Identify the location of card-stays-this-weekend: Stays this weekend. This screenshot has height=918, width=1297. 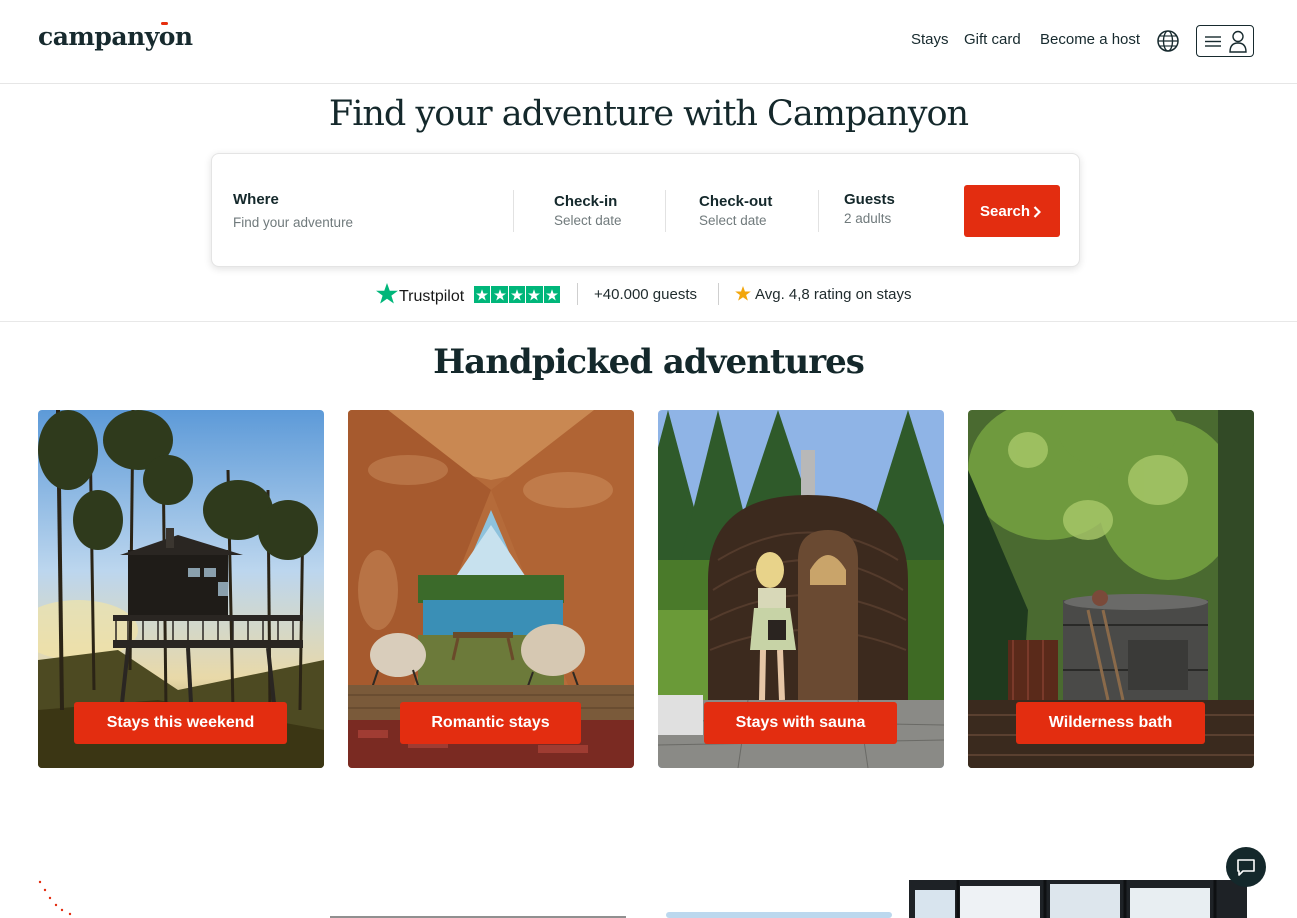
(181, 589).